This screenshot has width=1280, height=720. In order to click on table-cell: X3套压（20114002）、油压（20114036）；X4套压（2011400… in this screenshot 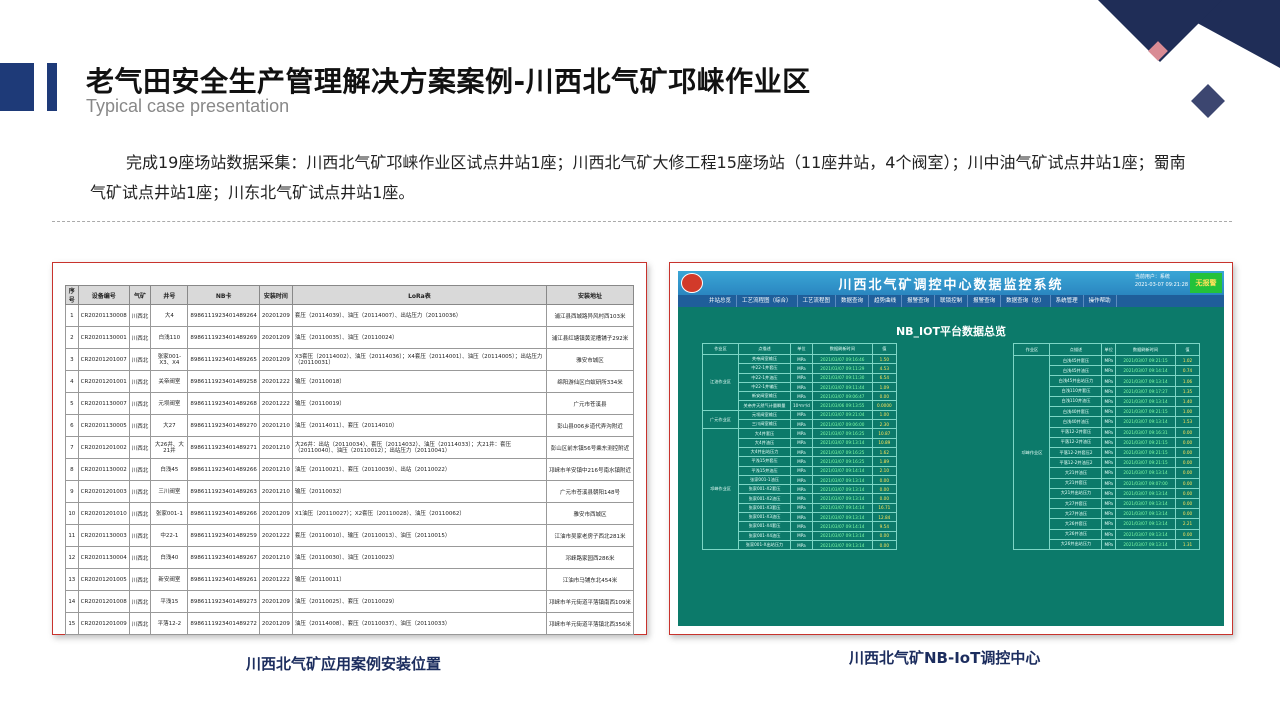, I will do `click(419, 359)`.